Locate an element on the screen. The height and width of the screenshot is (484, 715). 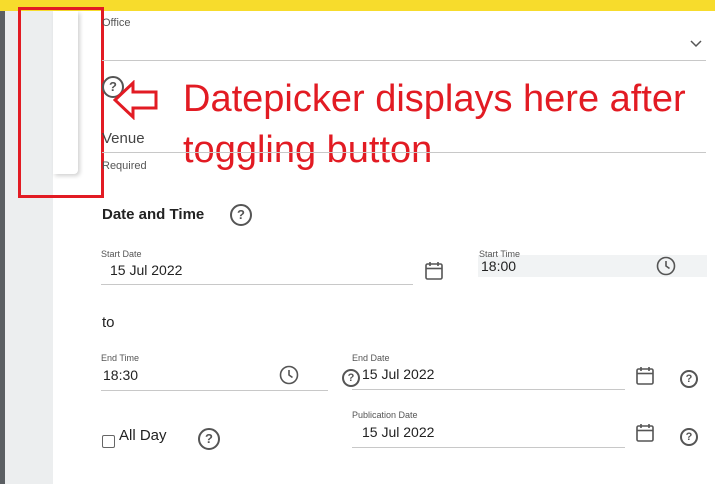
end-time-label: End Time is located at coordinates (120, 358).